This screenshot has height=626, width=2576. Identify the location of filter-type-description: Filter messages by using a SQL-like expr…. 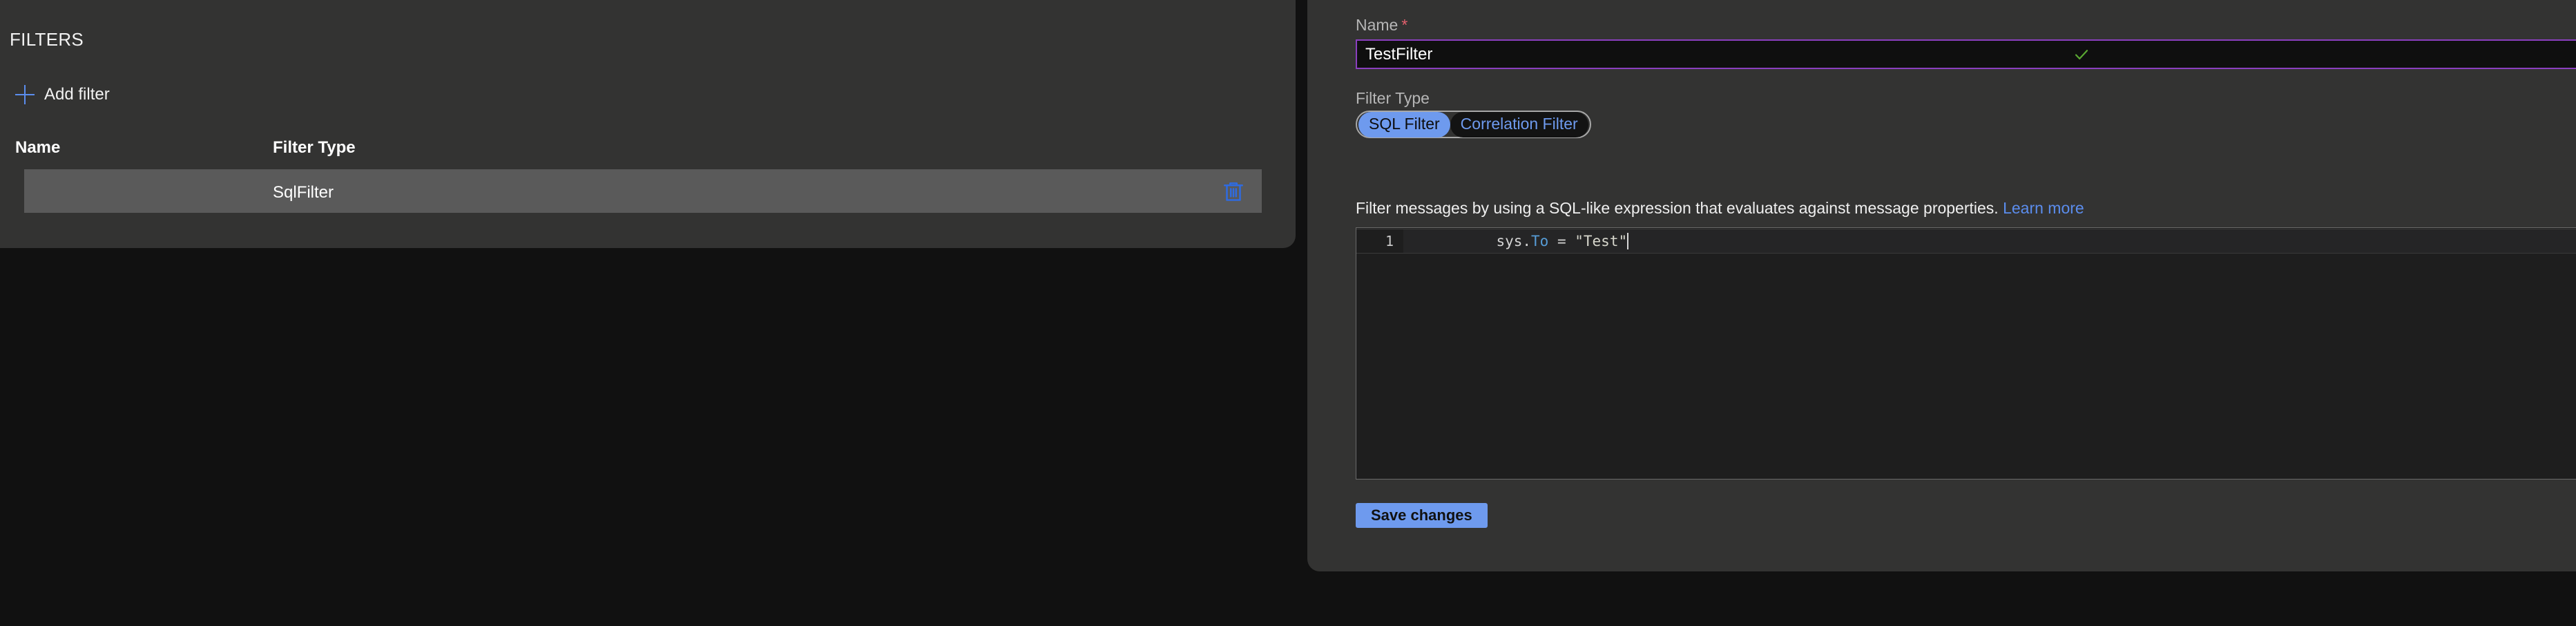
(1720, 208).